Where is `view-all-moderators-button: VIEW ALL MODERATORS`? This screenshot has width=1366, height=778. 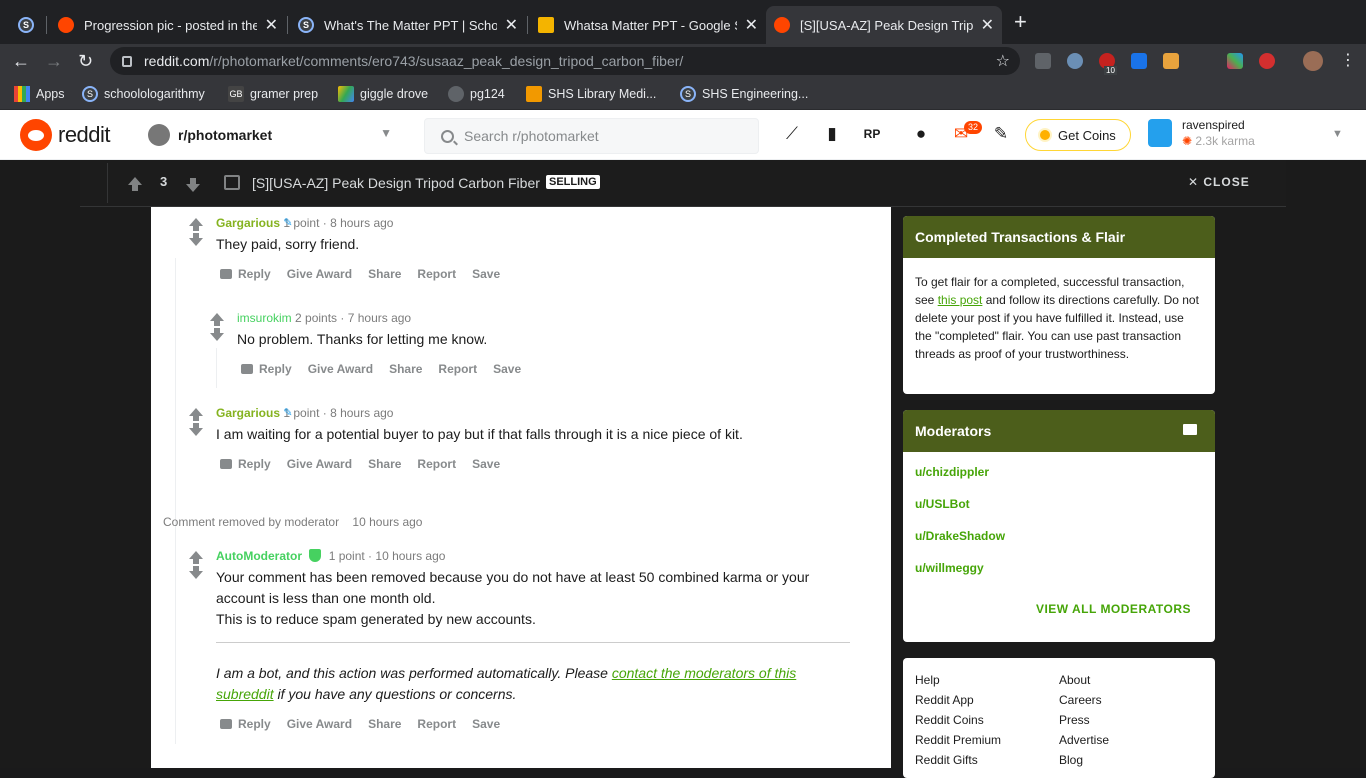 view-all-moderators-button: VIEW ALL MODERATORS is located at coordinates (1113, 609).